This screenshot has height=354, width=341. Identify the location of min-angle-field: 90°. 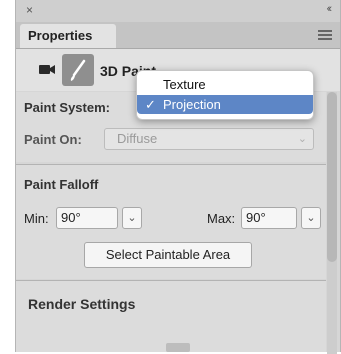
(87, 218).